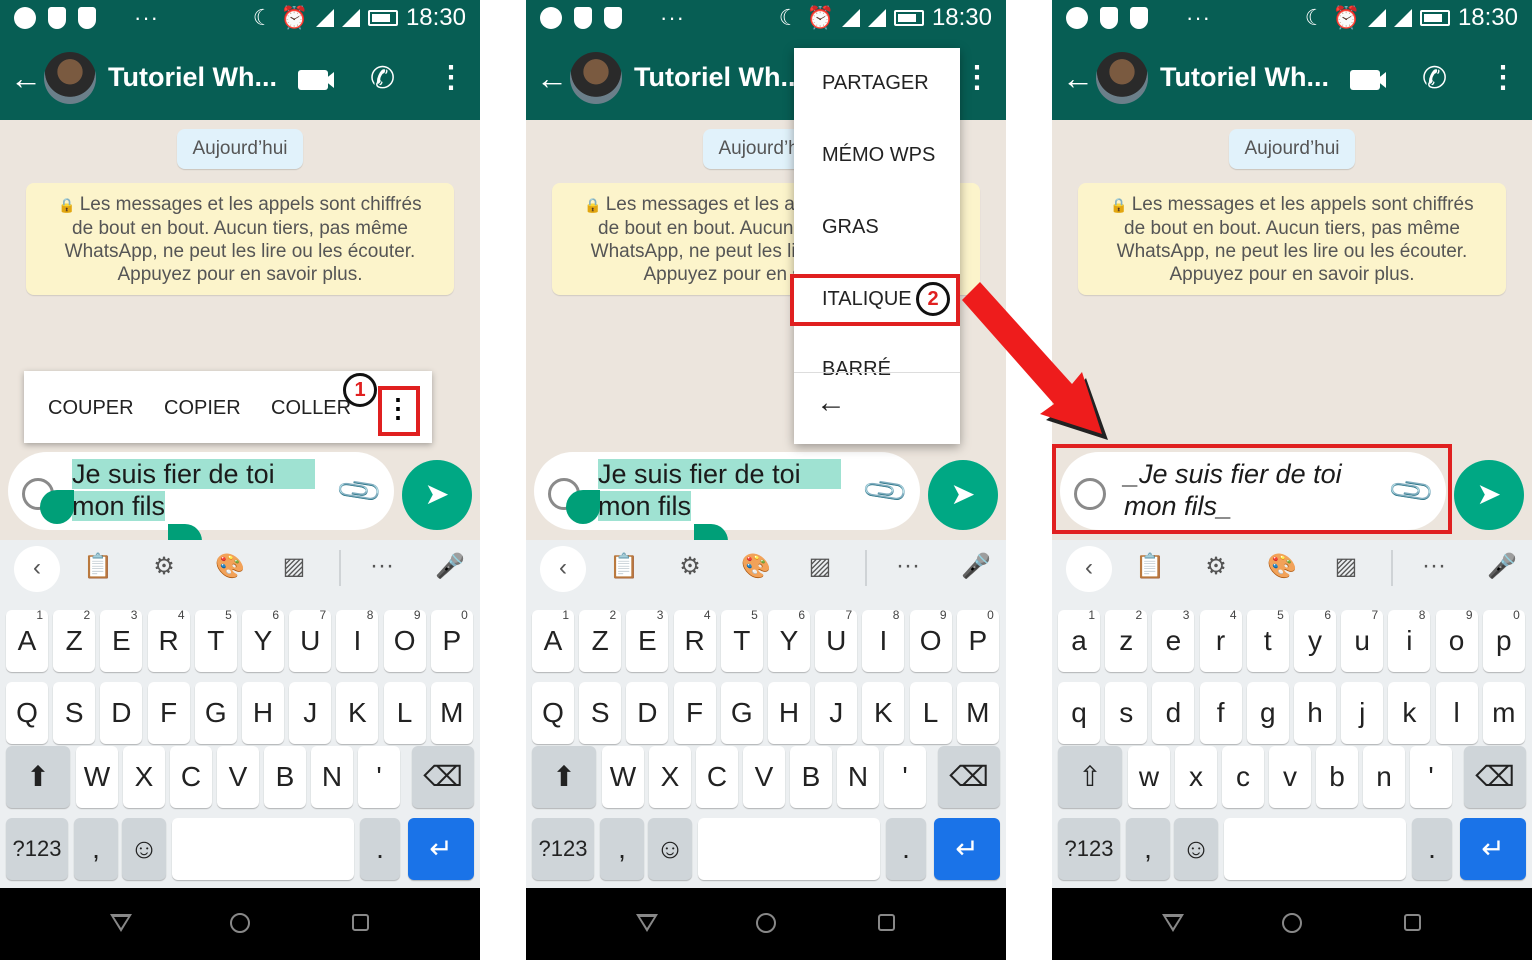 This screenshot has width=1534, height=960. Describe the element at coordinates (74, 713) in the screenshot. I see `key-s: S` at that location.